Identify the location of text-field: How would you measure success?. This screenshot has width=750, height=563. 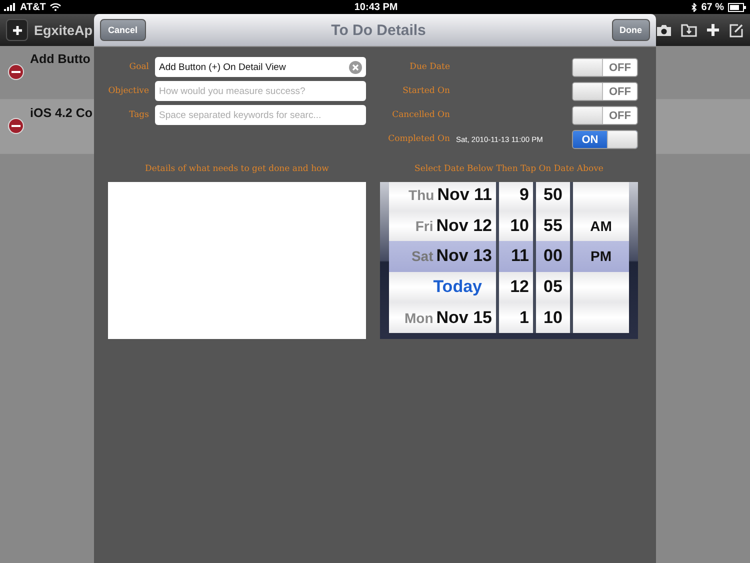
(260, 91).